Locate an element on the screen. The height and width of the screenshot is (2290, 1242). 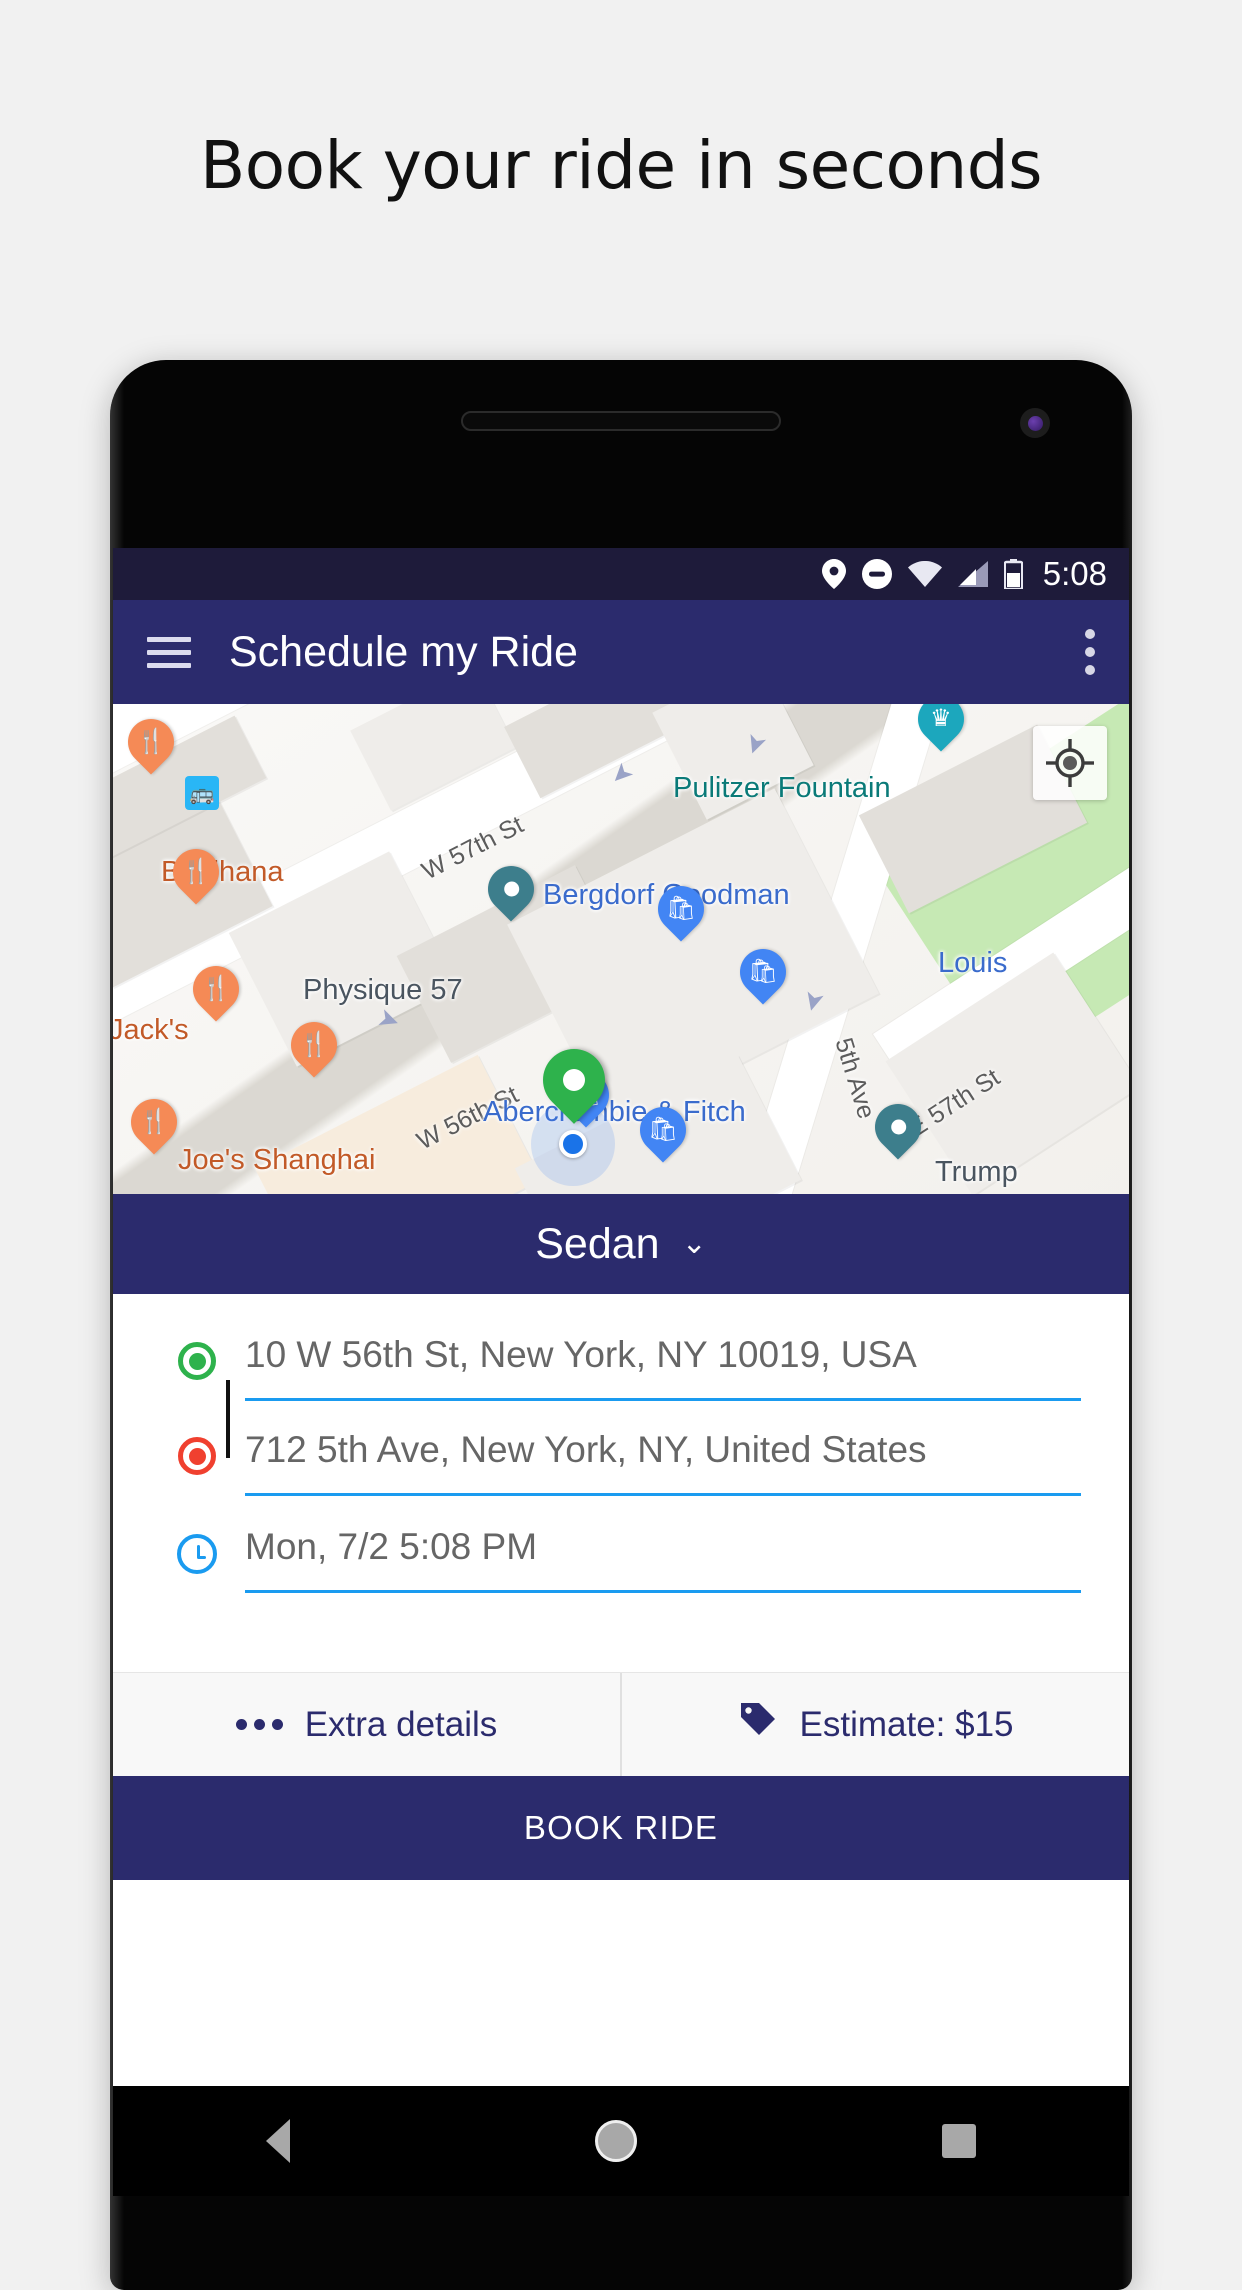
bus-stop-icon: 🚌 is located at coordinates (202, 793).